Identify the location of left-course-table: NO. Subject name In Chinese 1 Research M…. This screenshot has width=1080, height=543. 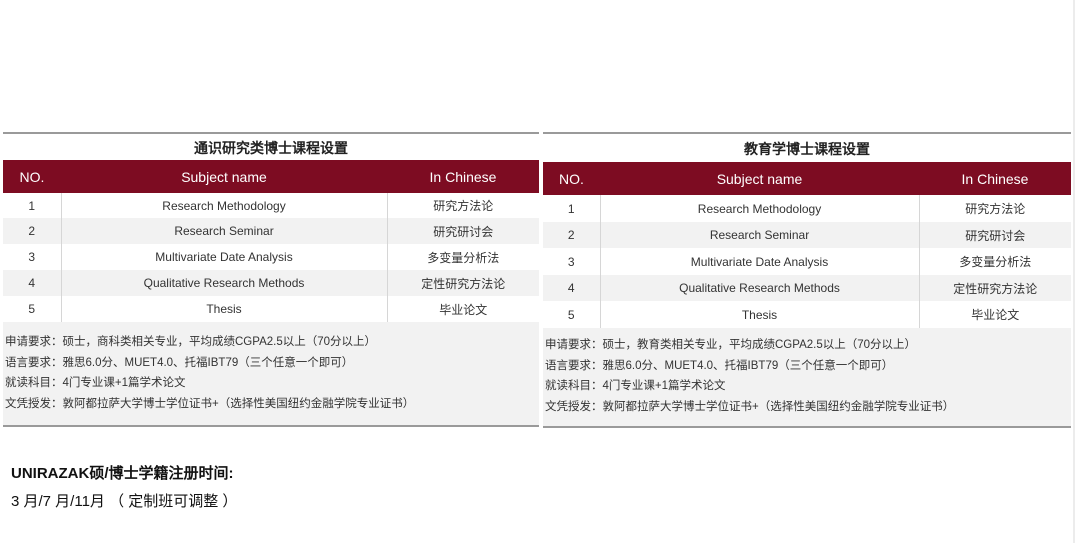
(271, 241).